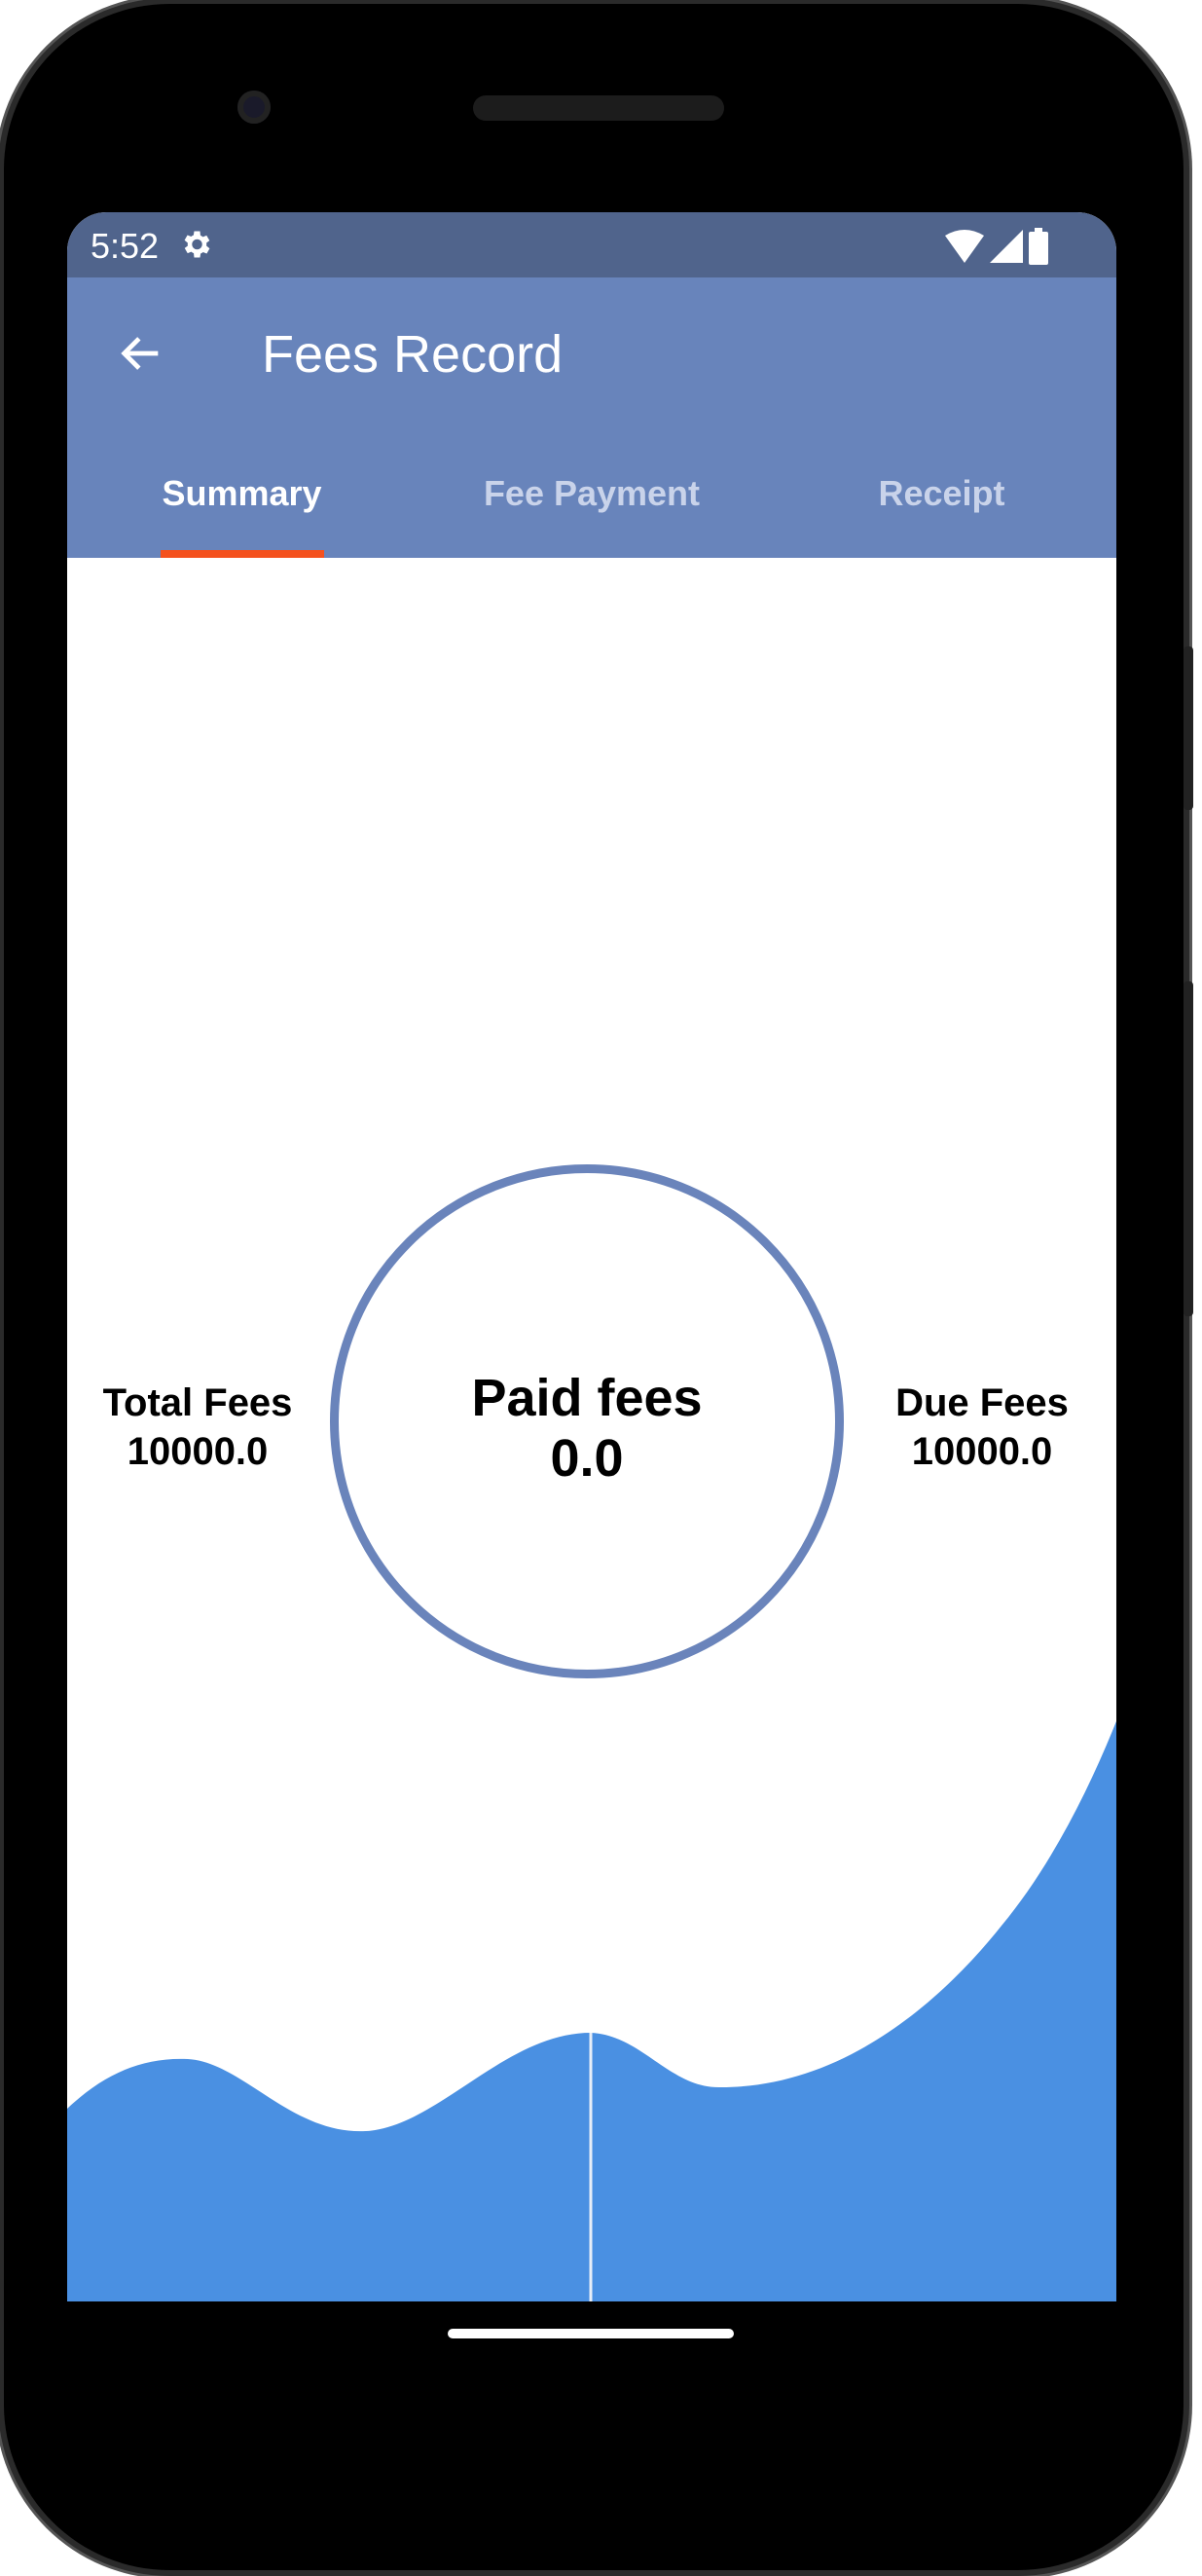 This screenshot has height=2576, width=1202. What do you see at coordinates (587, 1428) in the screenshot?
I see `paid-fees: Paid fees 0.0` at bounding box center [587, 1428].